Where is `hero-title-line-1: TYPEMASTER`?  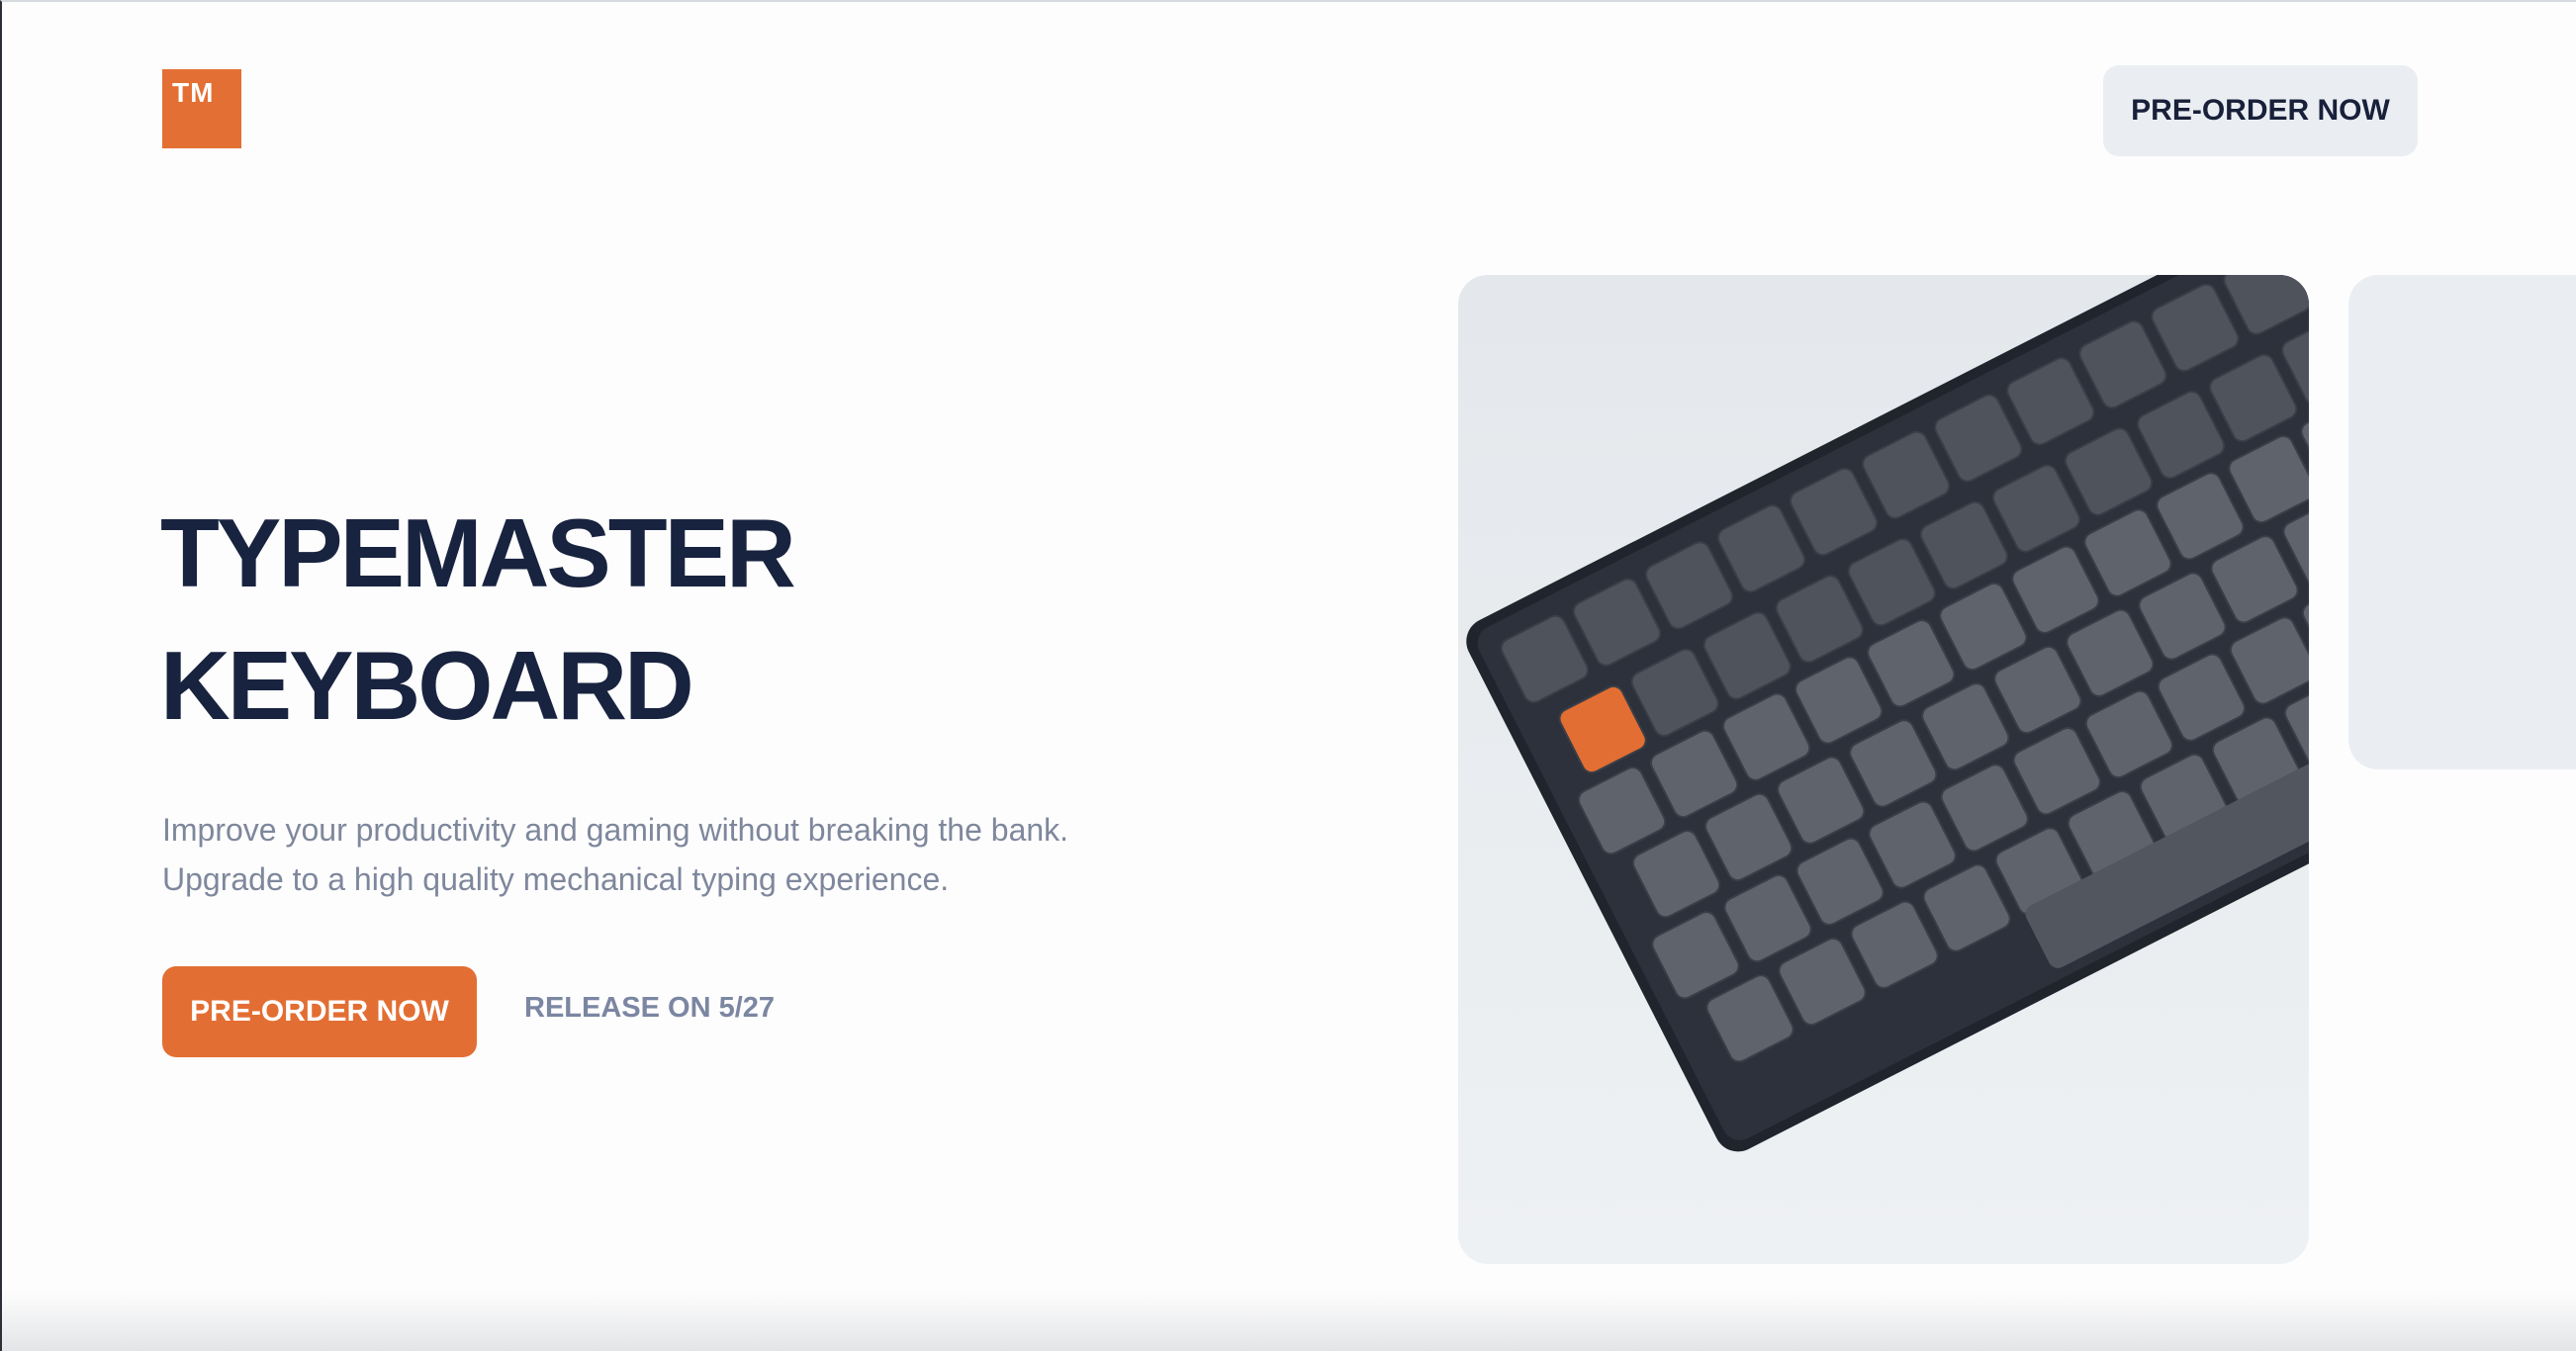 hero-title-line-1: TYPEMASTER is located at coordinates (478, 552).